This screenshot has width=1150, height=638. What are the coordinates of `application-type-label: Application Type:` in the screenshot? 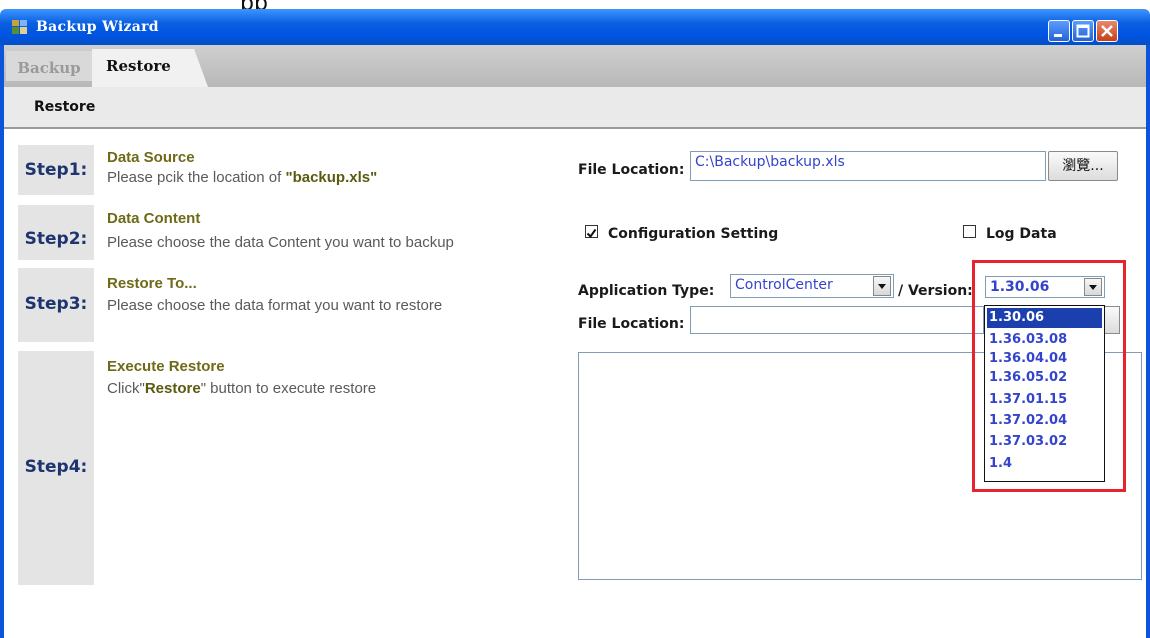 It's located at (646, 291).